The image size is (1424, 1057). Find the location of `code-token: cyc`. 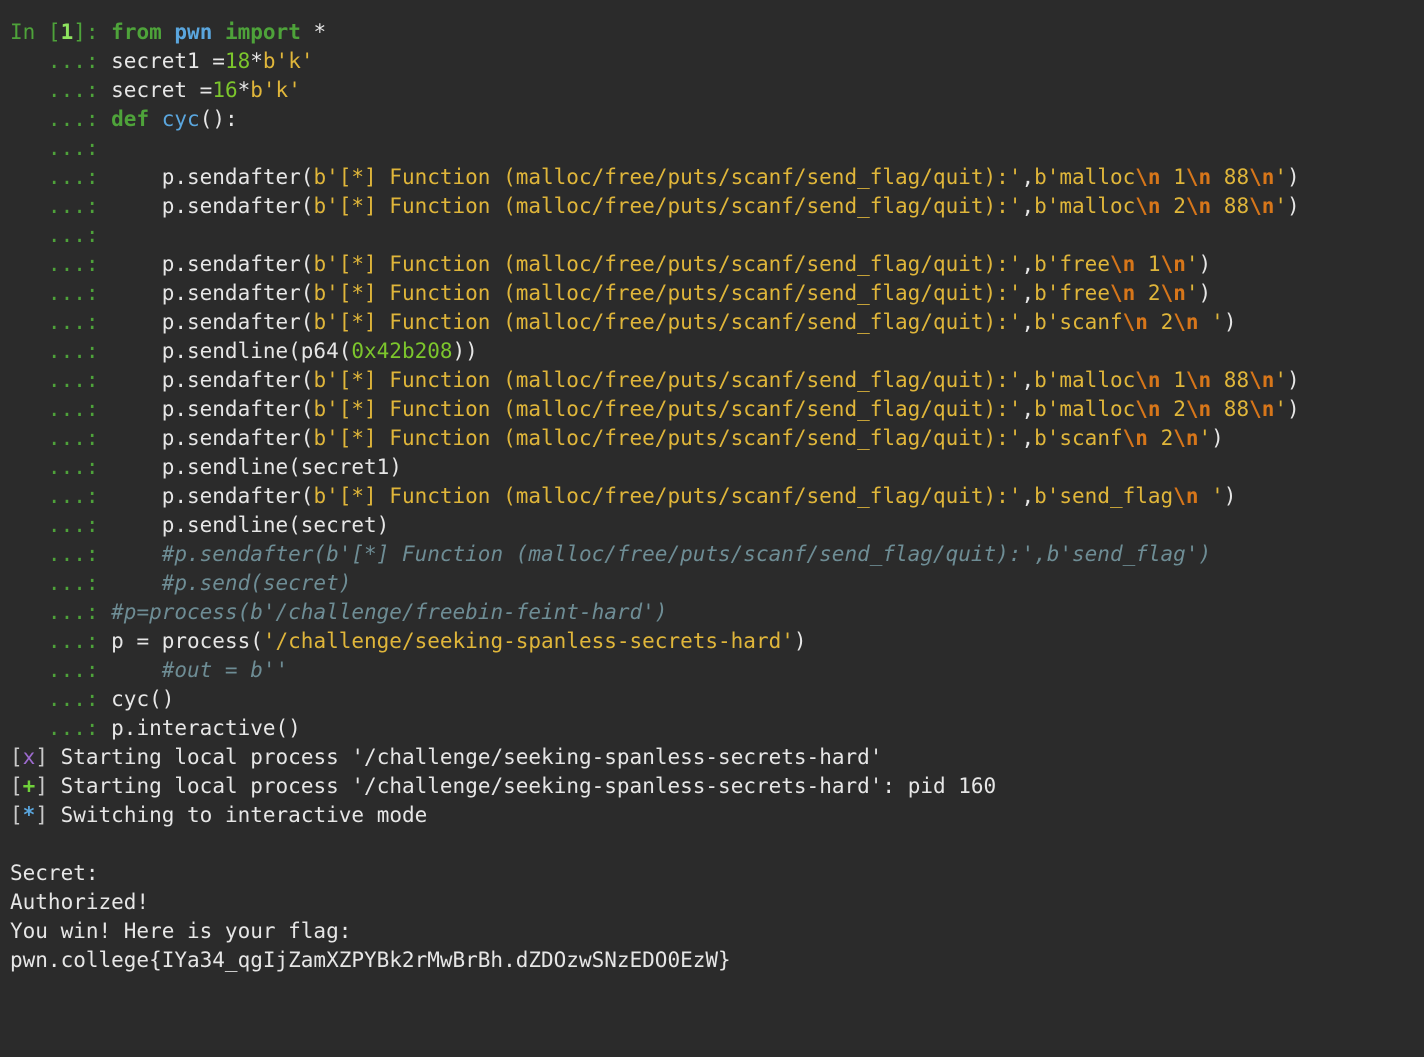

code-token: cyc is located at coordinates (180, 119).